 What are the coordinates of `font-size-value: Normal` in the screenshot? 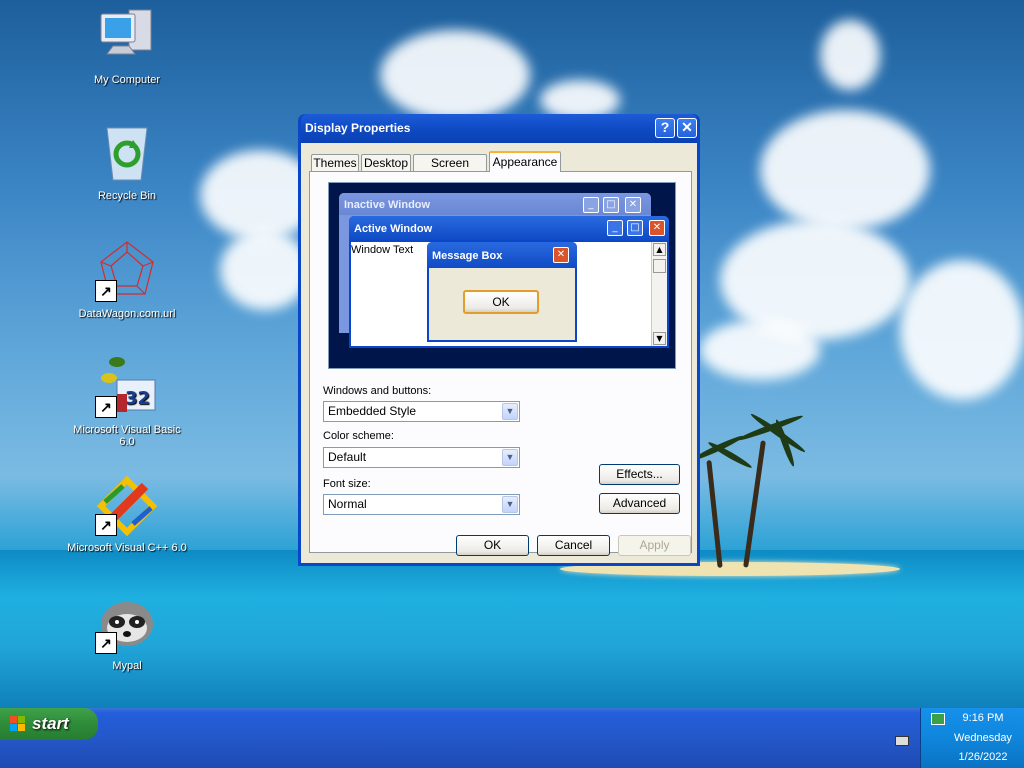 It's located at (347, 504).